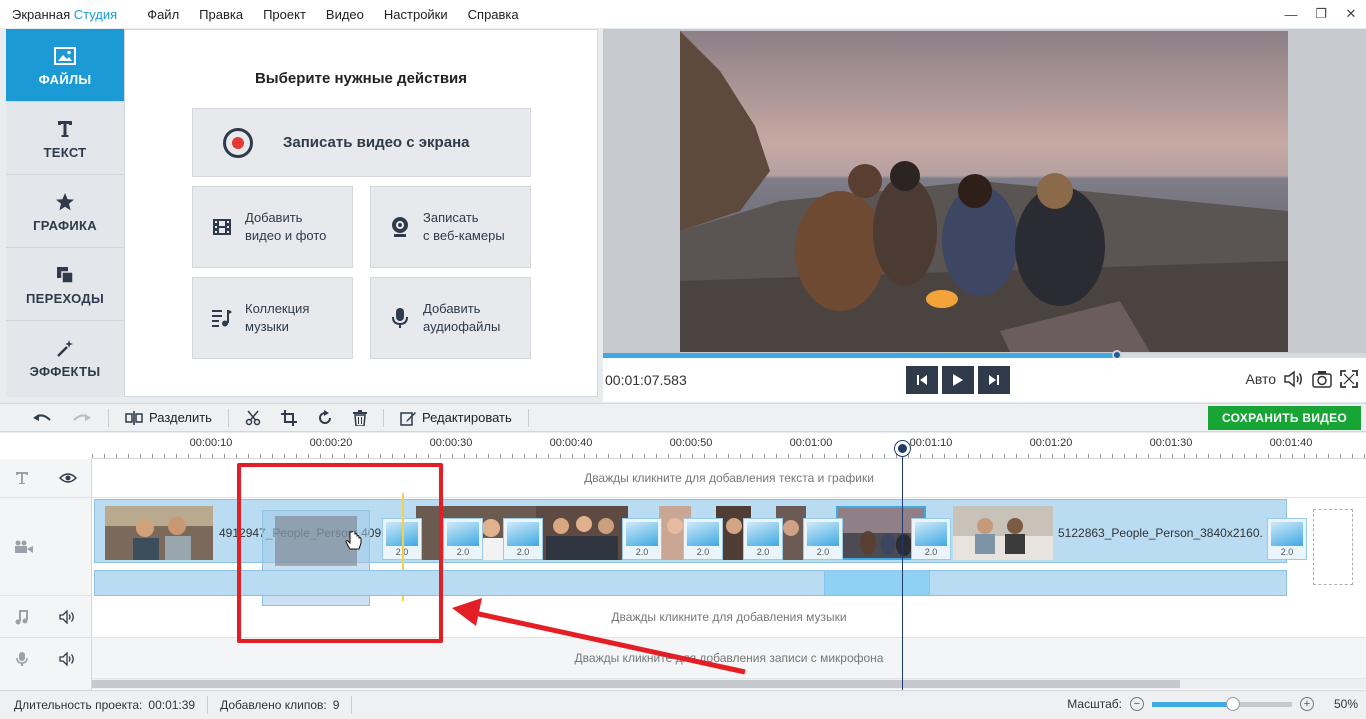 The height and width of the screenshot is (719, 1366). Describe the element at coordinates (65, 129) in the screenshot. I see `text-icon` at that location.